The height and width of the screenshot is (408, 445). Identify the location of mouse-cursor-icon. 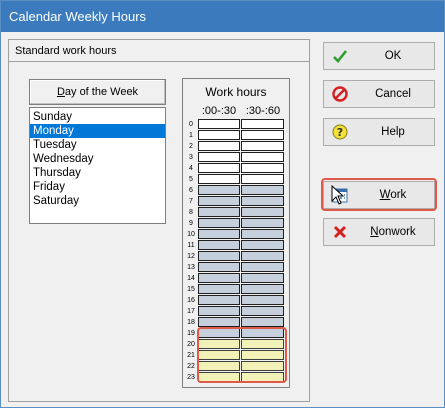
(338, 195).